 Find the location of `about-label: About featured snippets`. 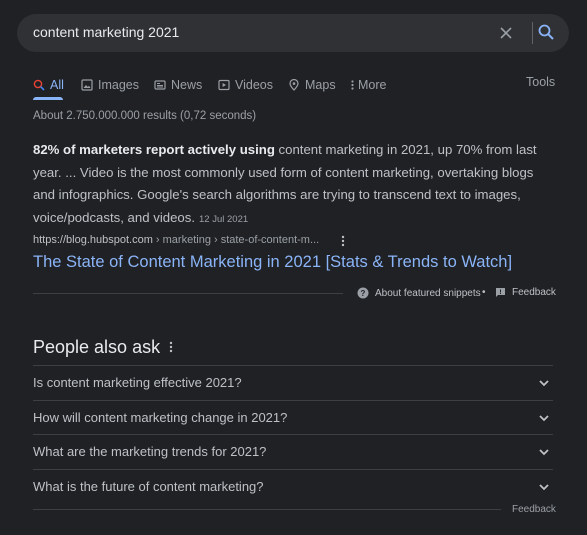

about-label: About featured snippets is located at coordinates (428, 293).